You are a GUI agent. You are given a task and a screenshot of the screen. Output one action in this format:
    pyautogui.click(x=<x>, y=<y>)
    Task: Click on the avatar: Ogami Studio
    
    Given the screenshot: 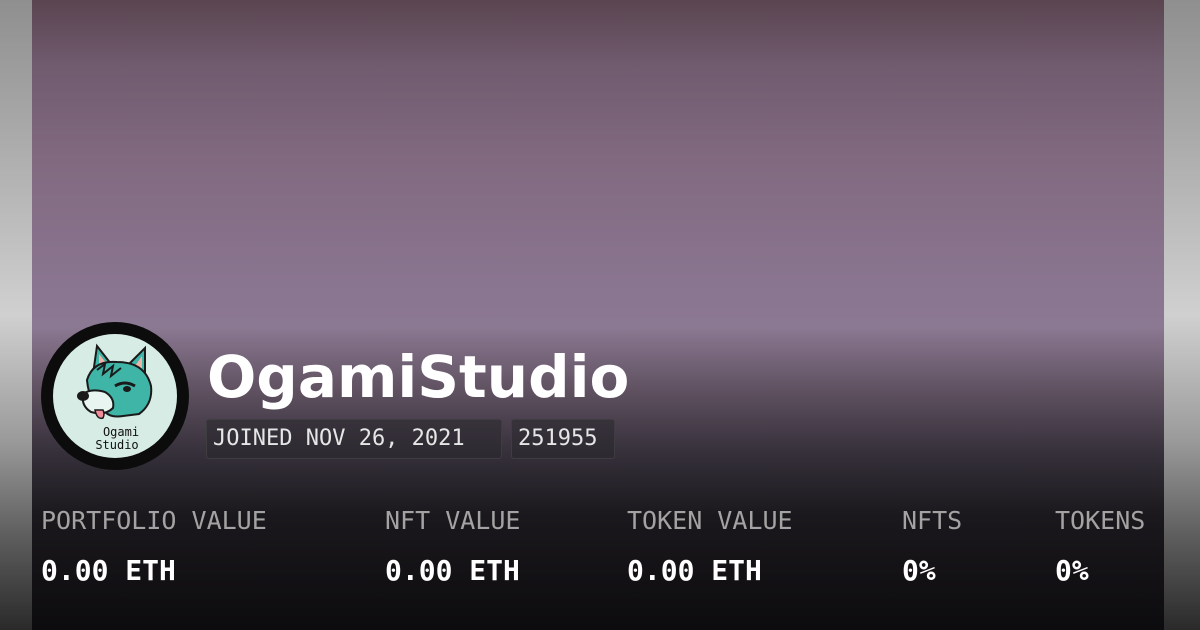 What is the action you would take?
    pyautogui.click(x=115, y=396)
    